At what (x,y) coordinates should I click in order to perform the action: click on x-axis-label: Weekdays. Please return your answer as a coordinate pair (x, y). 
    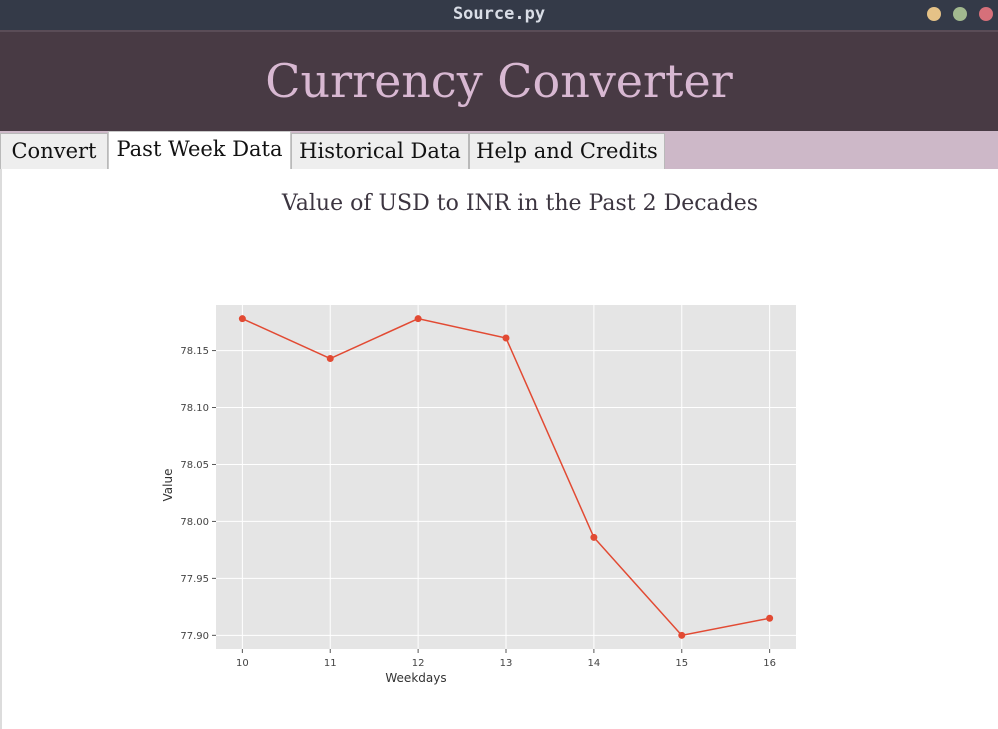
    Looking at the image, I should click on (415, 678).